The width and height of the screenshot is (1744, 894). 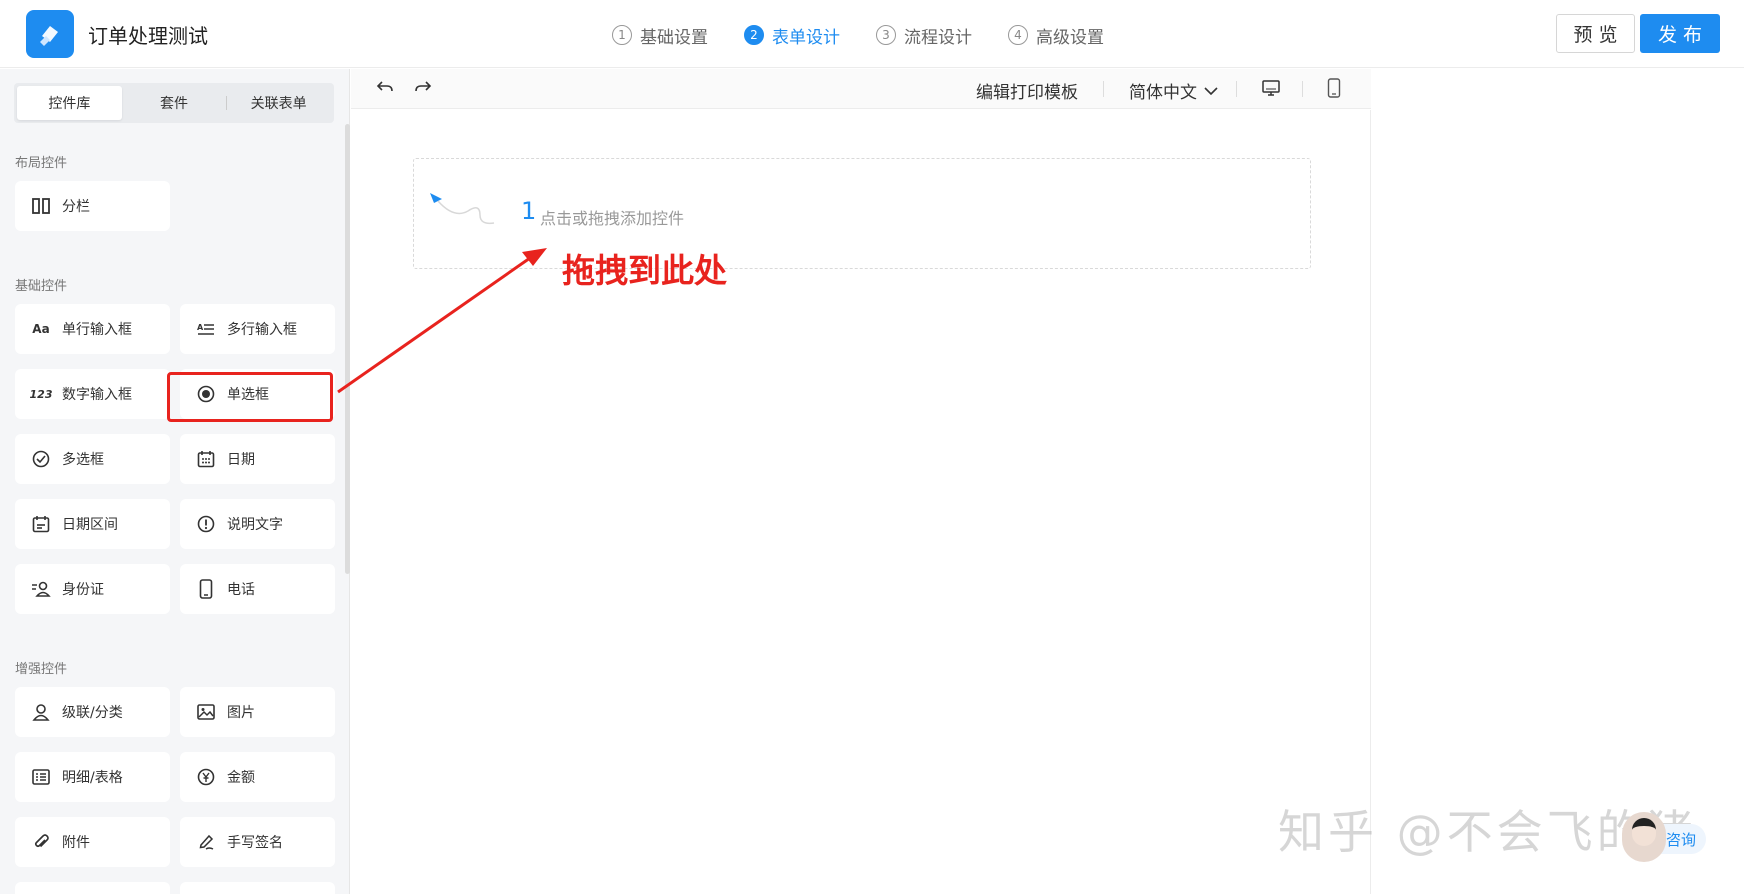 What do you see at coordinates (423, 89) in the screenshot?
I see `redo-icon` at bounding box center [423, 89].